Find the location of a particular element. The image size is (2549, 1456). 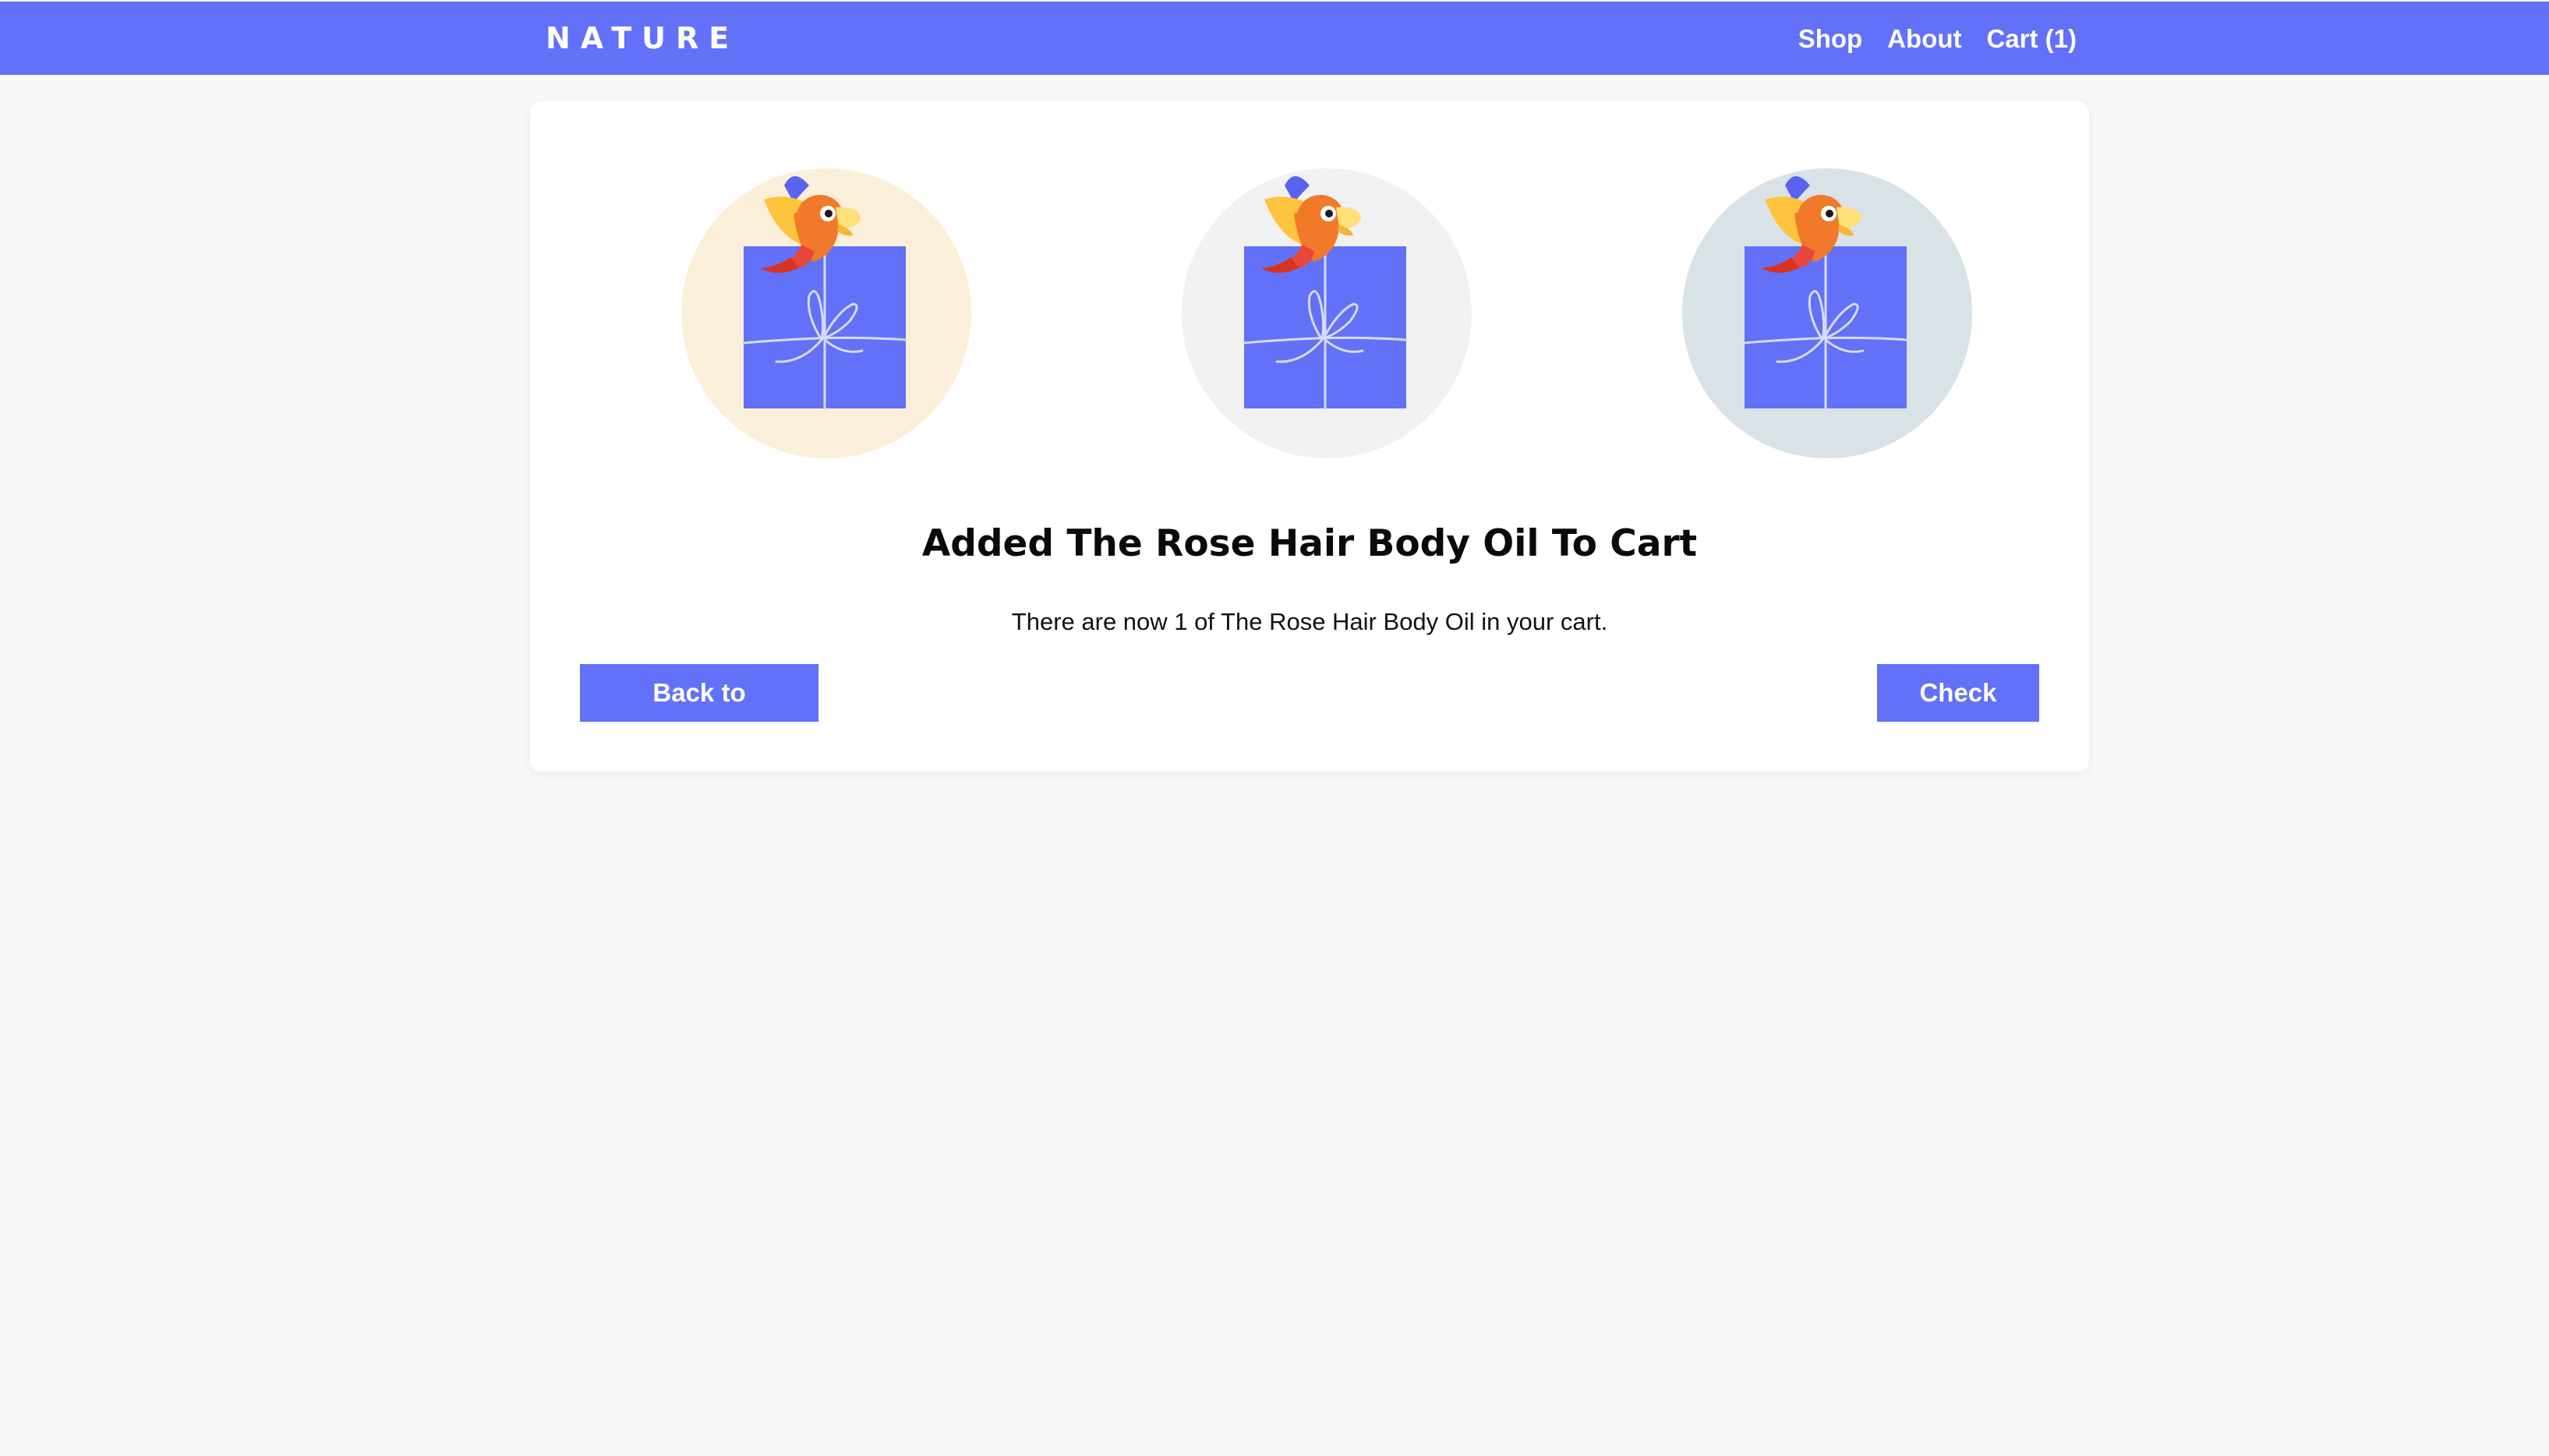

nav-link-about: About is located at coordinates (1924, 39).